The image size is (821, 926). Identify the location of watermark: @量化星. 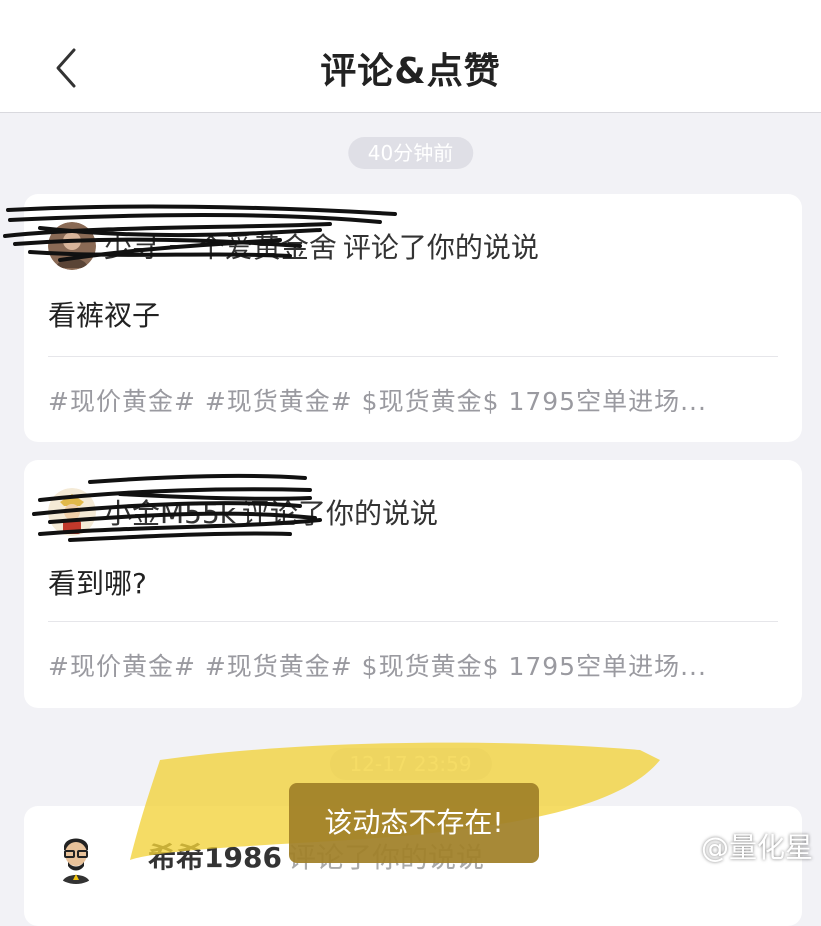
(756, 847).